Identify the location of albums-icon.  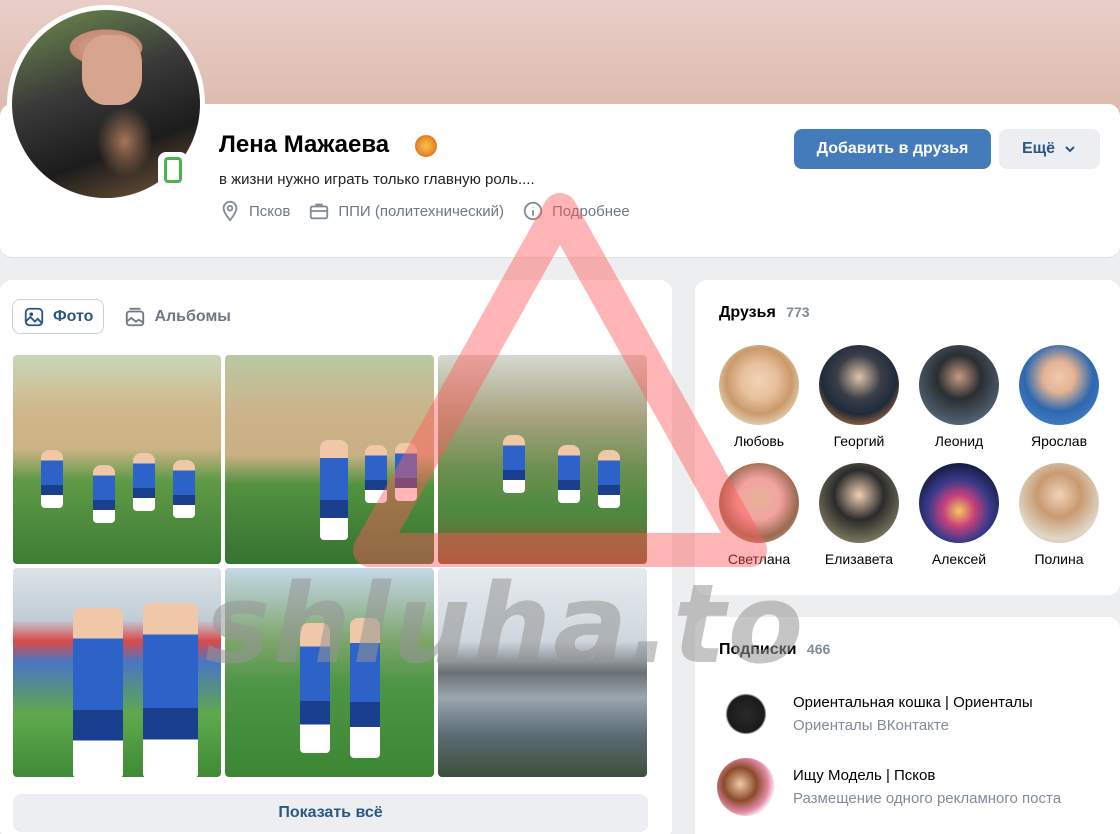
(135, 316).